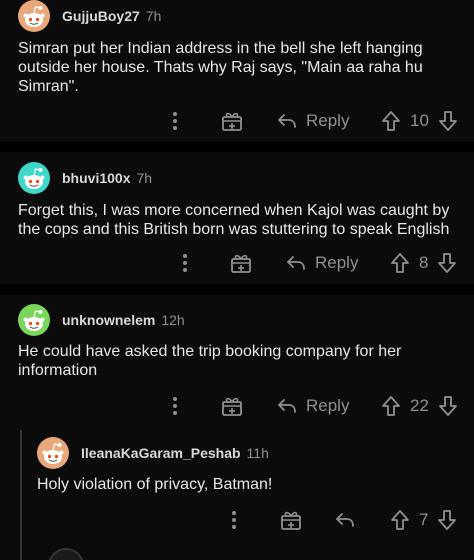  I want to click on username: GujjuBoy27, so click(101, 16).